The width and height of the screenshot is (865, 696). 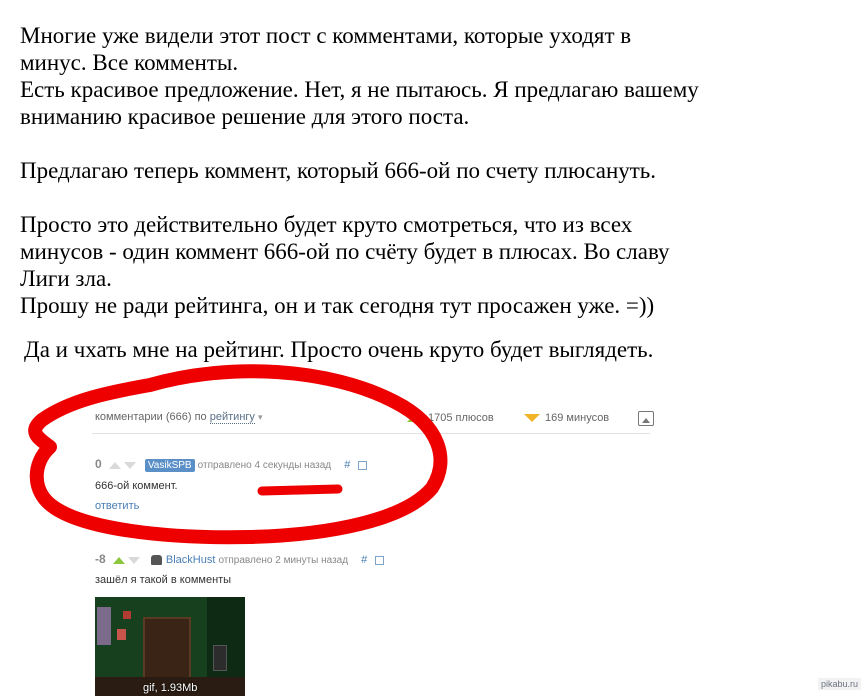 I want to click on red-circle-stroke, so click(x=238, y=454).